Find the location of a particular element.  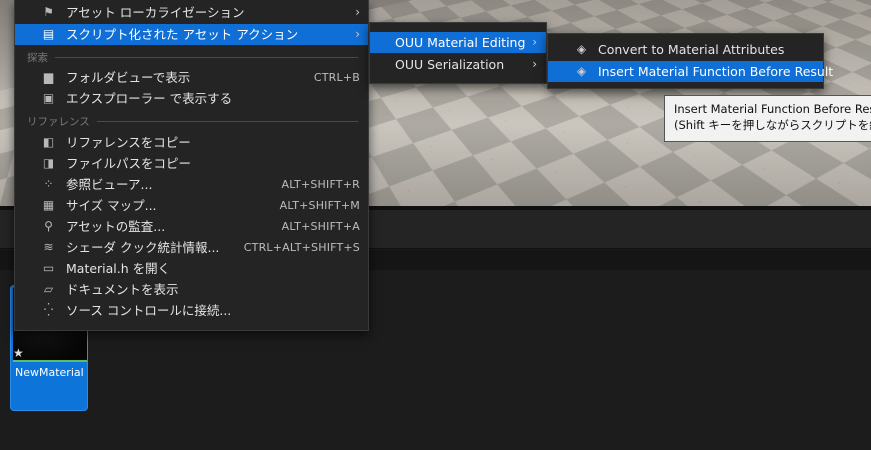

copy-reference-icon: ◧ is located at coordinates (48, 142).